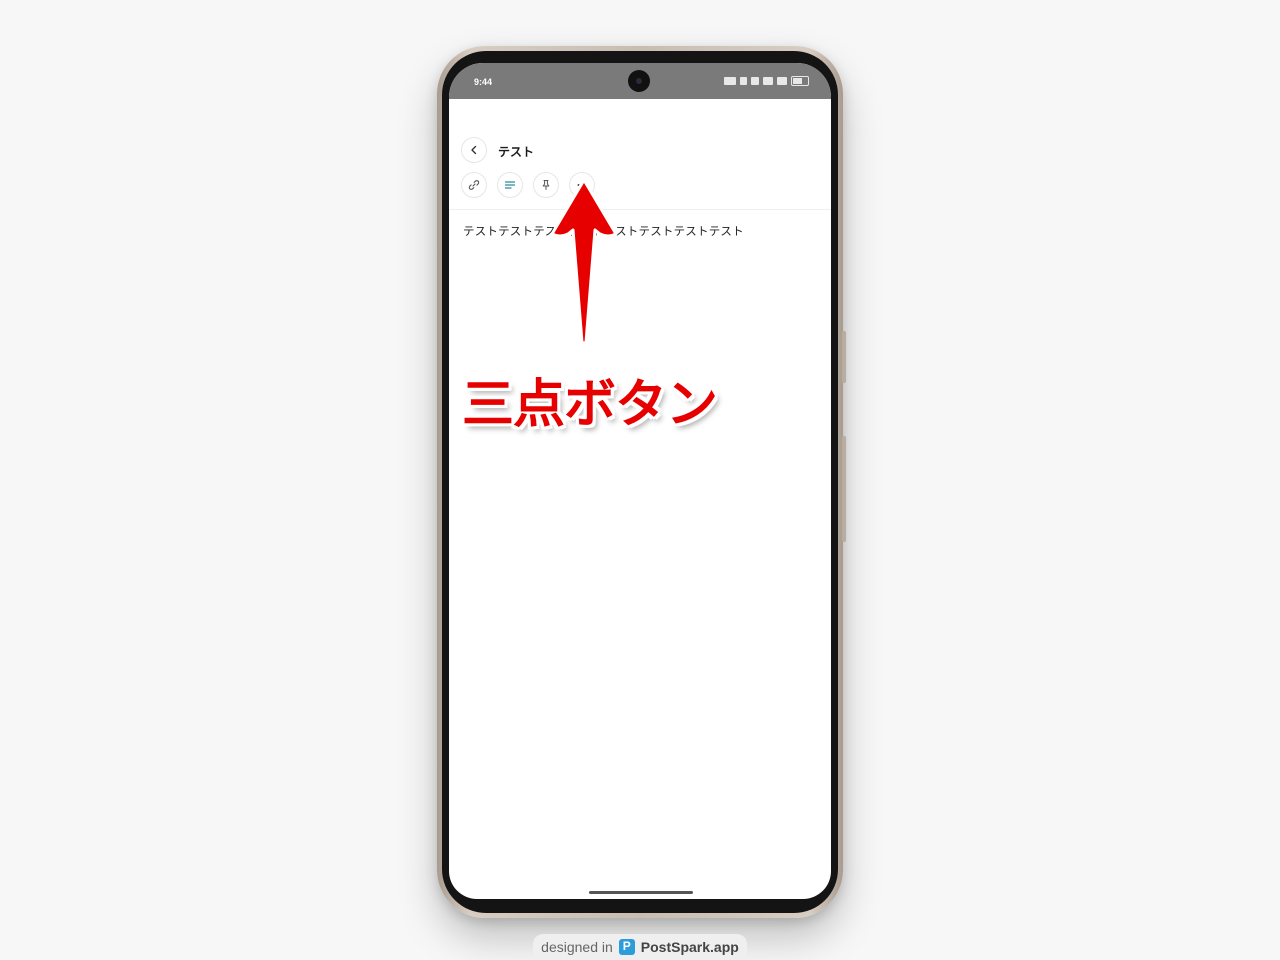  I want to click on note-title: テスト, so click(516, 152).